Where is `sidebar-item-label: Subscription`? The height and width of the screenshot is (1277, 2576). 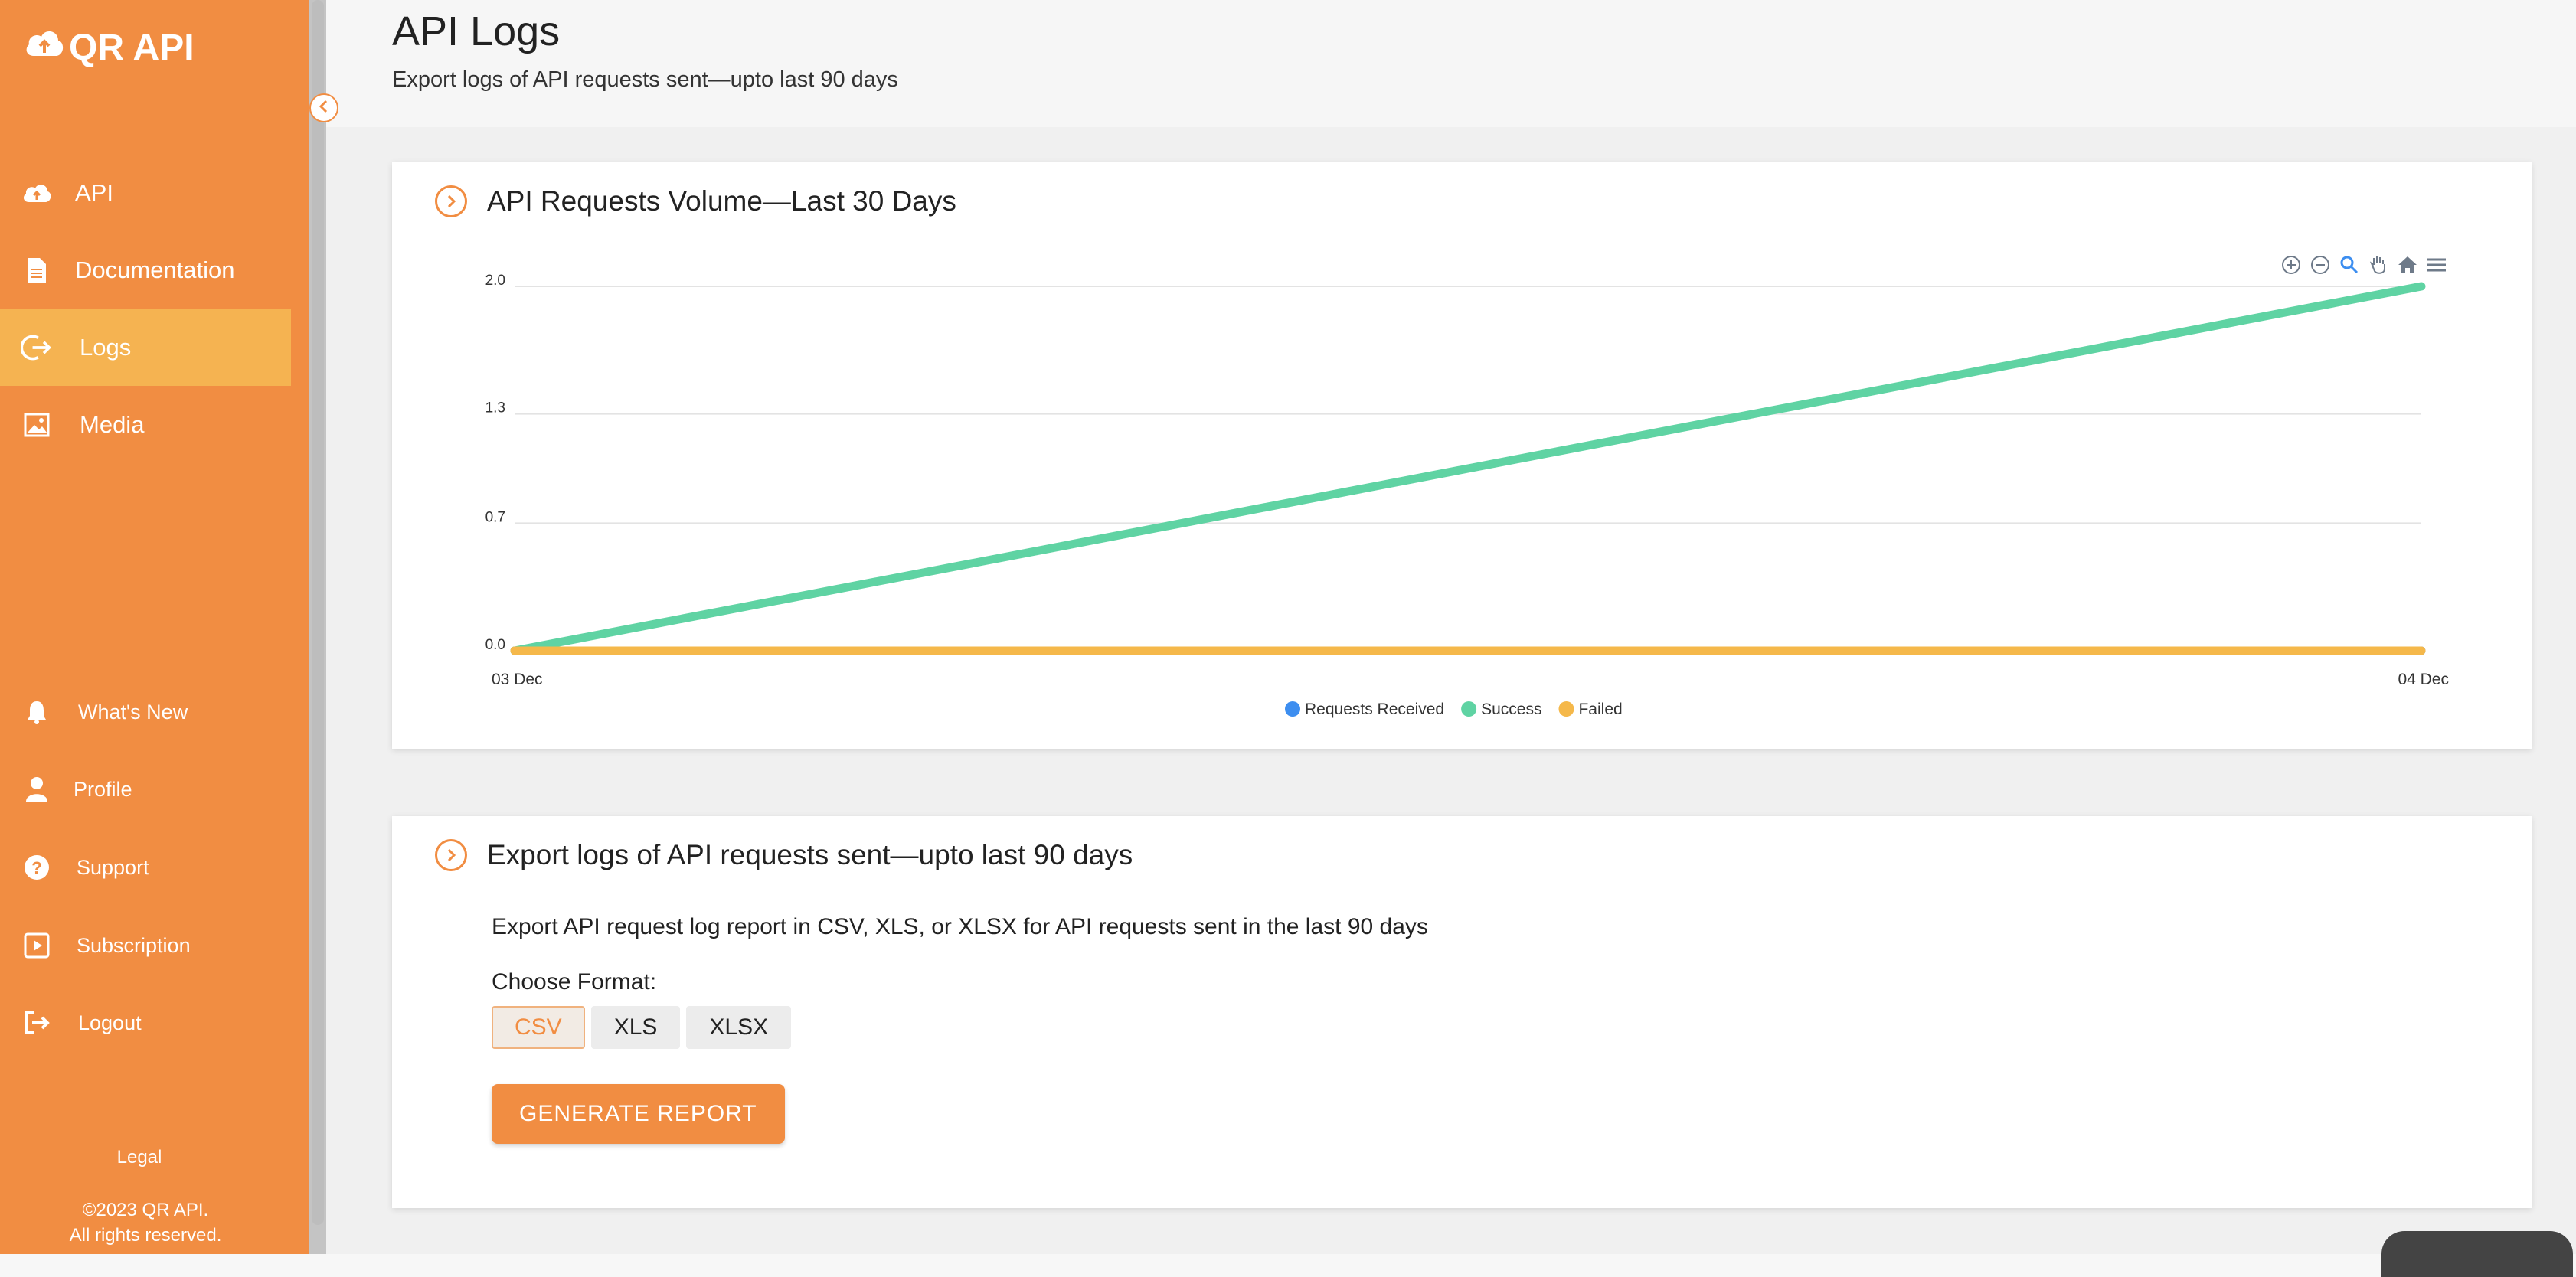
sidebar-item-label: Subscription is located at coordinates (134, 945).